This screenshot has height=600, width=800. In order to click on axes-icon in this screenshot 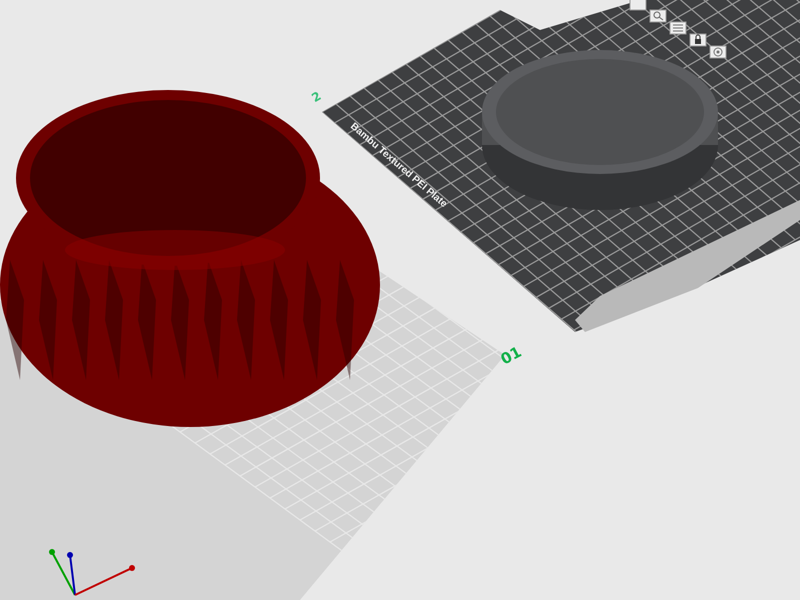, I will do `click(92, 572)`.